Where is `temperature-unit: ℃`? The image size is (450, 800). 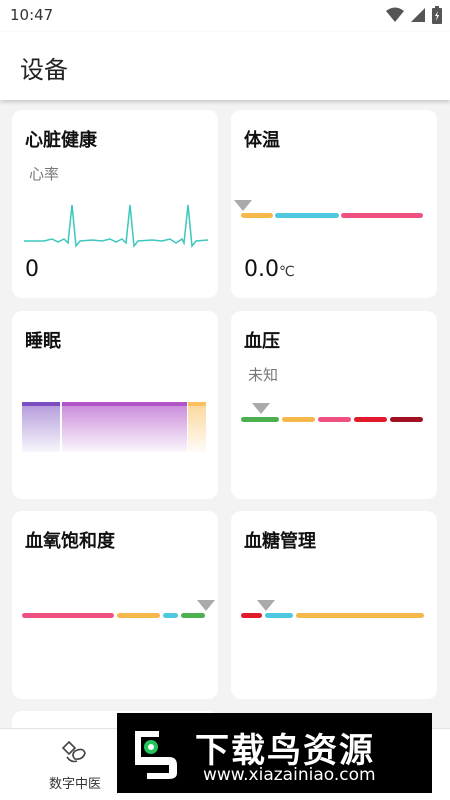 temperature-unit: ℃ is located at coordinates (287, 272).